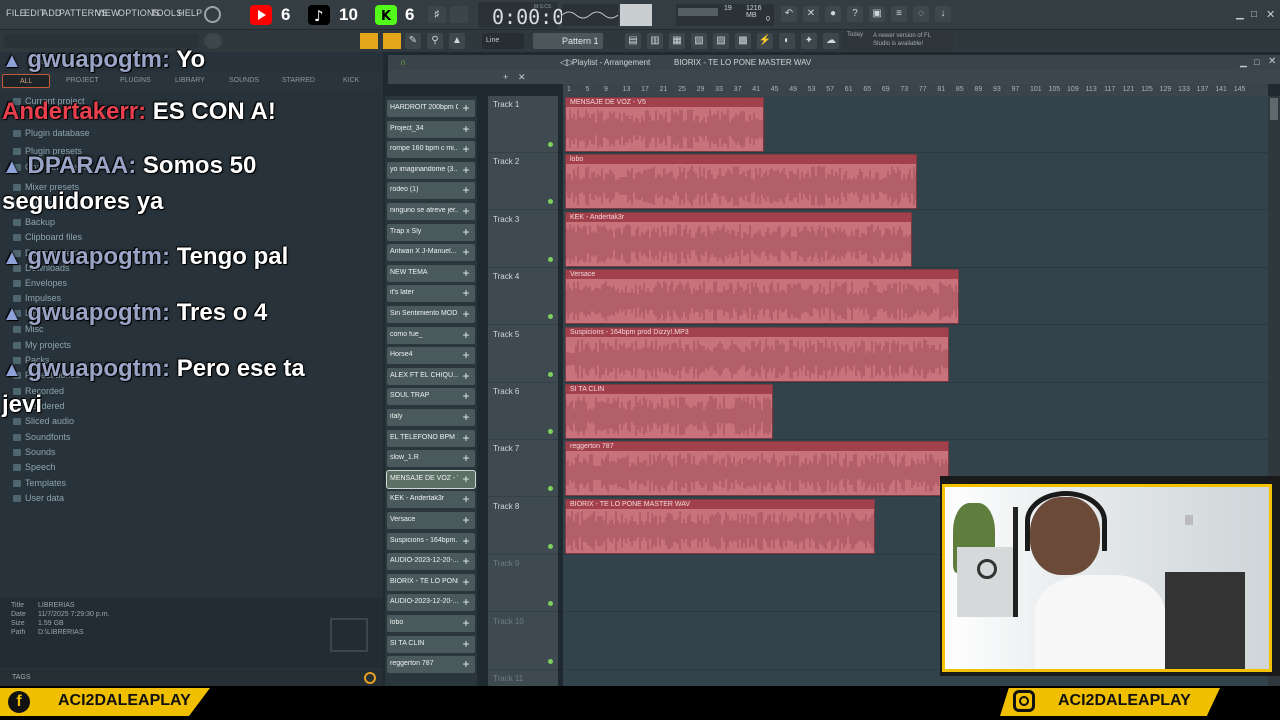 Image resolution: width=1280 pixels, height=720 pixels. I want to click on tempo-knob-icon, so click(212, 14).